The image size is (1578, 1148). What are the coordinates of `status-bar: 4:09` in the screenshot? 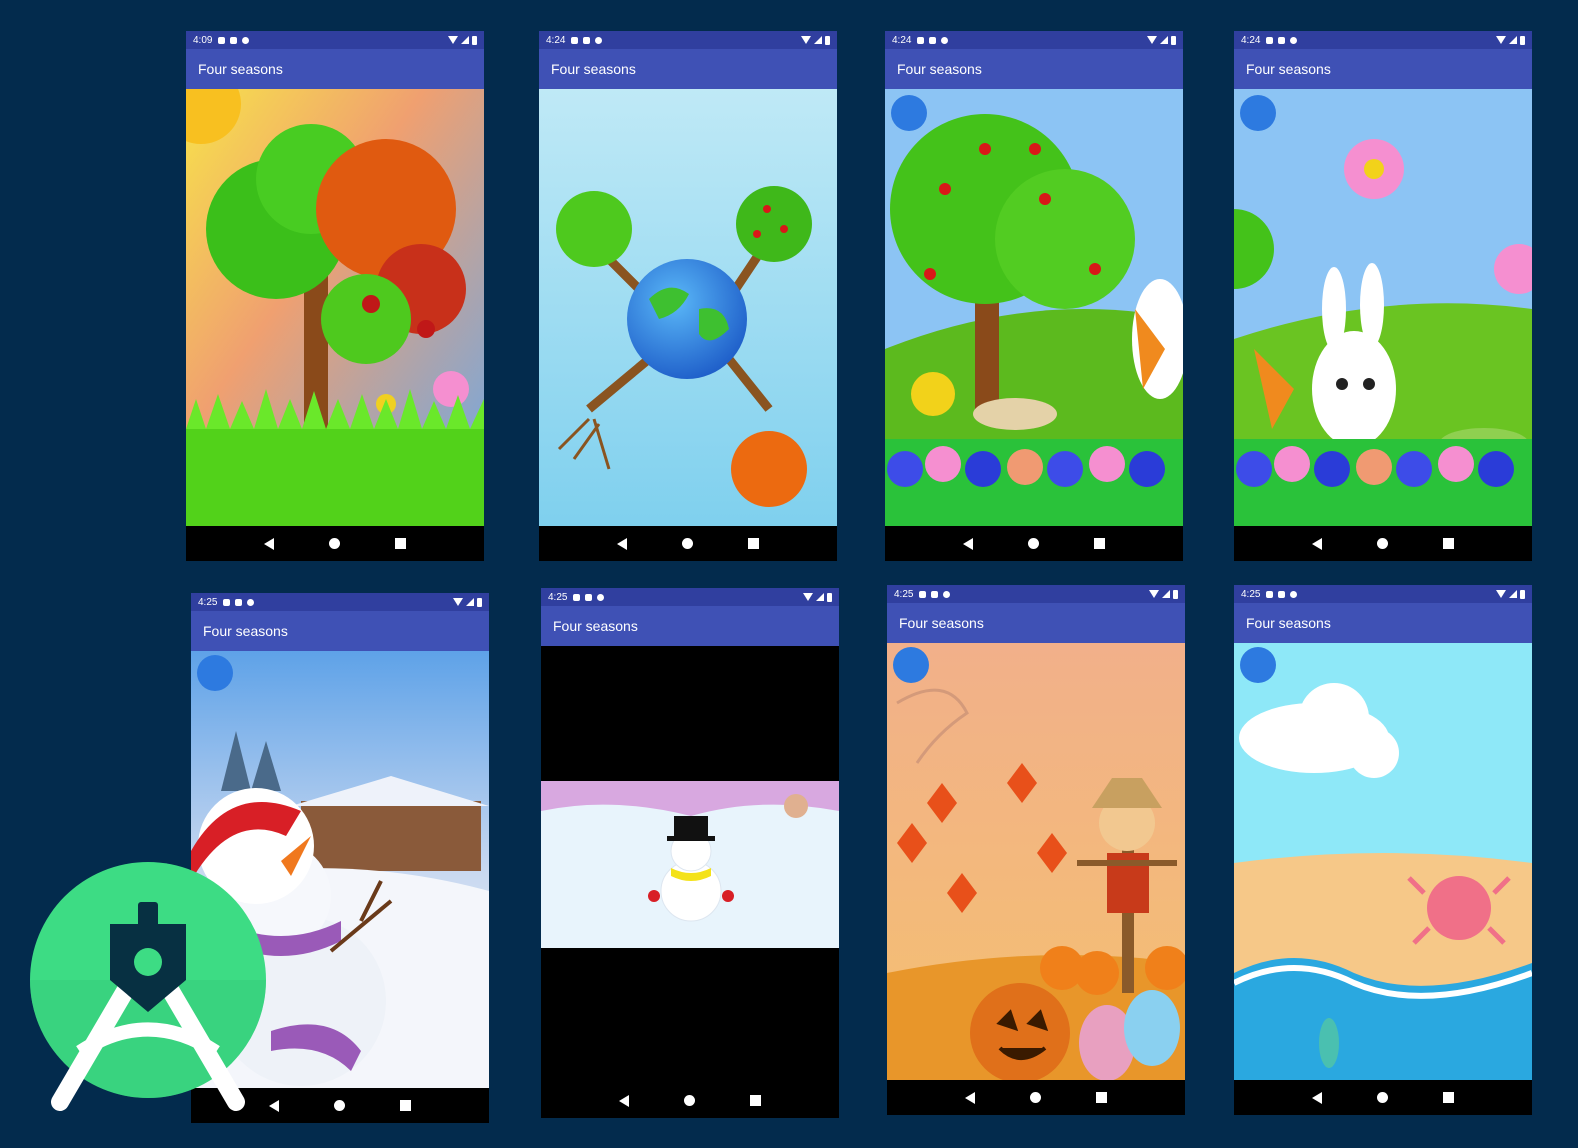 It's located at (335, 40).